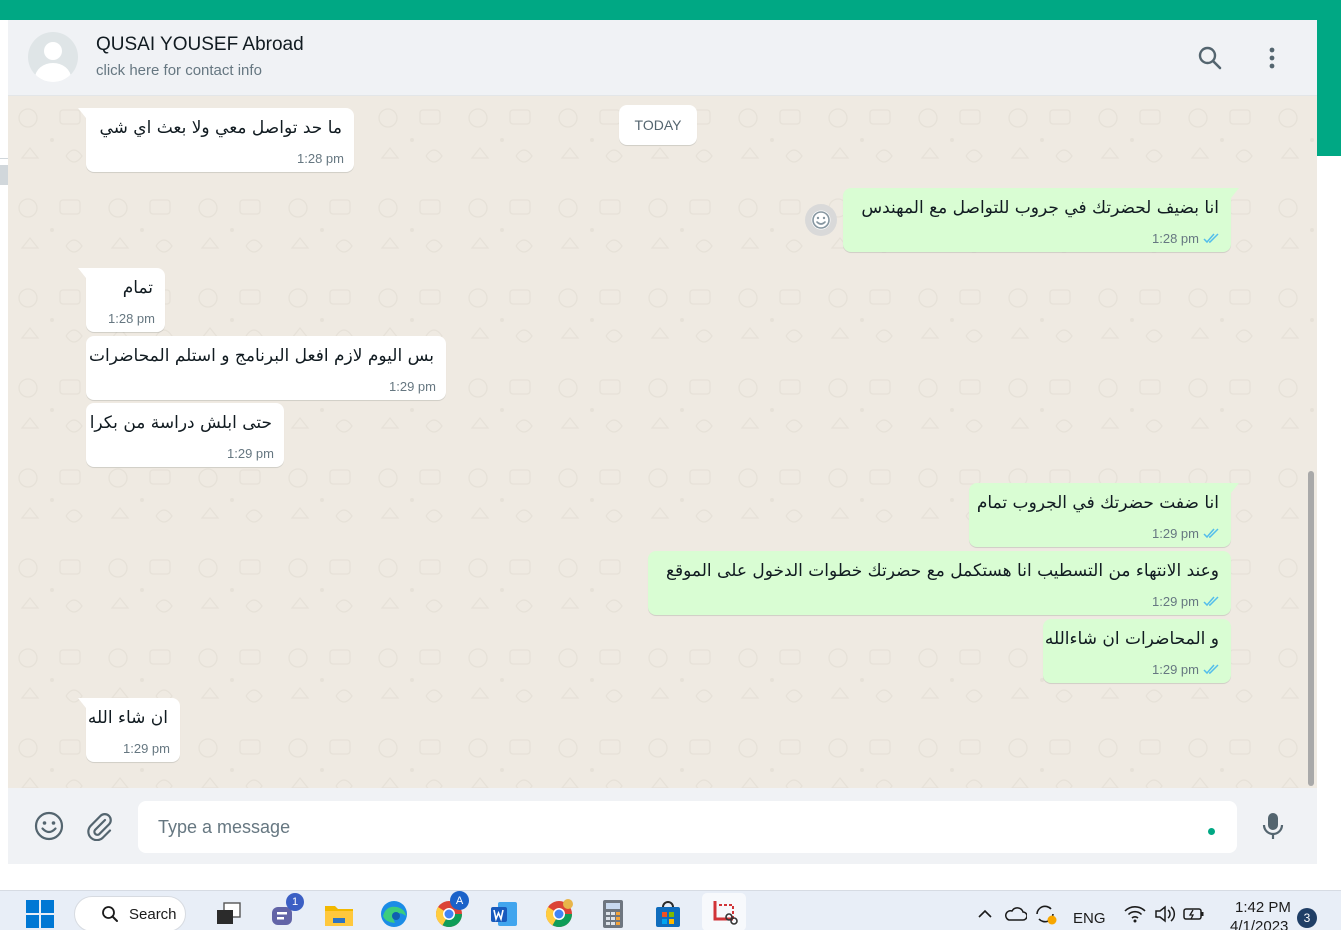 The width and height of the screenshot is (1341, 930). I want to click on chrome-canary-icon, so click(559, 913).